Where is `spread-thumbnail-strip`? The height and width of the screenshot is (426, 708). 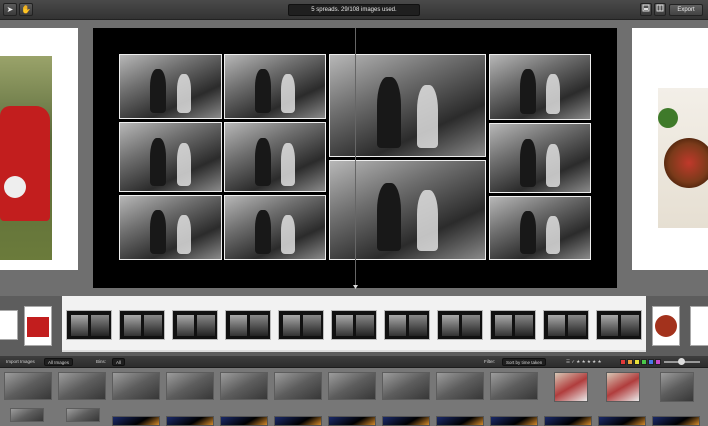 spread-thumbnail-strip is located at coordinates (354, 324).